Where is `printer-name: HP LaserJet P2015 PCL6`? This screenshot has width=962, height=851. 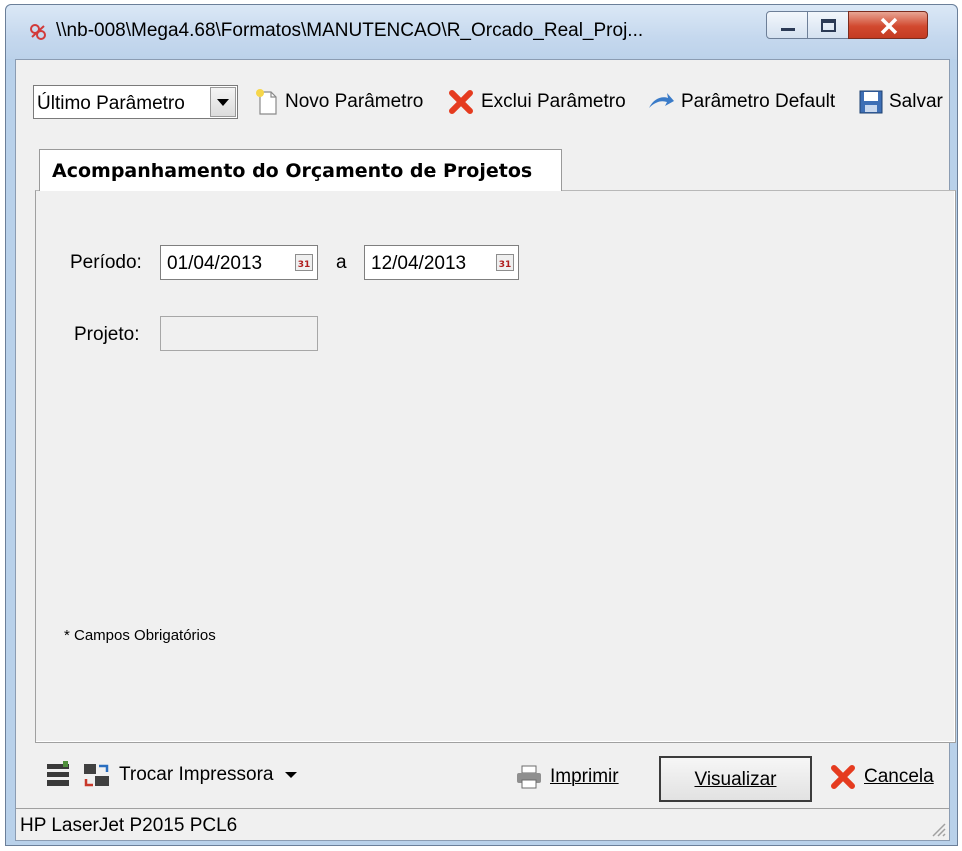 printer-name: HP LaserJet P2015 PCL6 is located at coordinates (129, 825).